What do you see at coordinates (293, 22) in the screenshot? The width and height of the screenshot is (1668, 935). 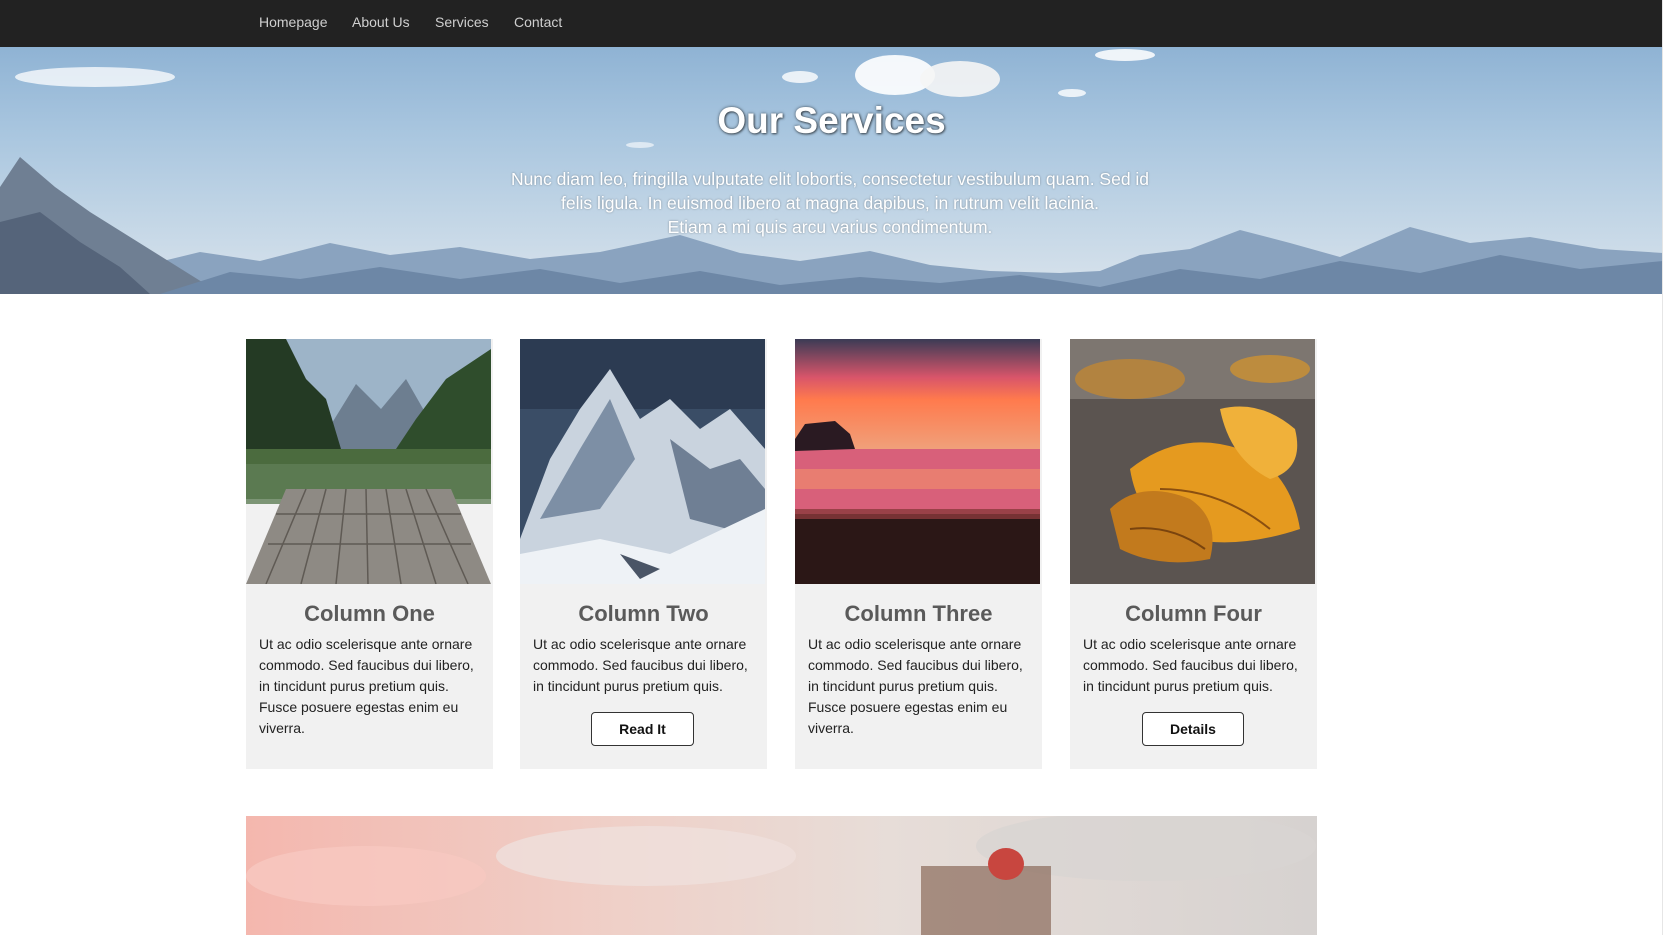 I see `nav-link-homepage: Homepage` at bounding box center [293, 22].